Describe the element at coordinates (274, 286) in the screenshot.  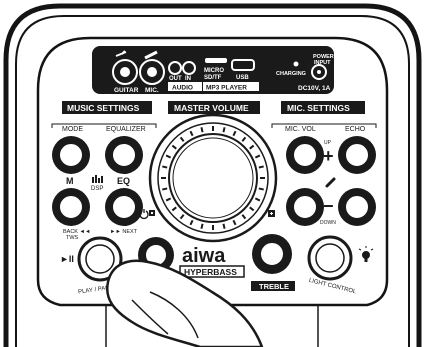
I see `treble-label: TREBLE` at that location.